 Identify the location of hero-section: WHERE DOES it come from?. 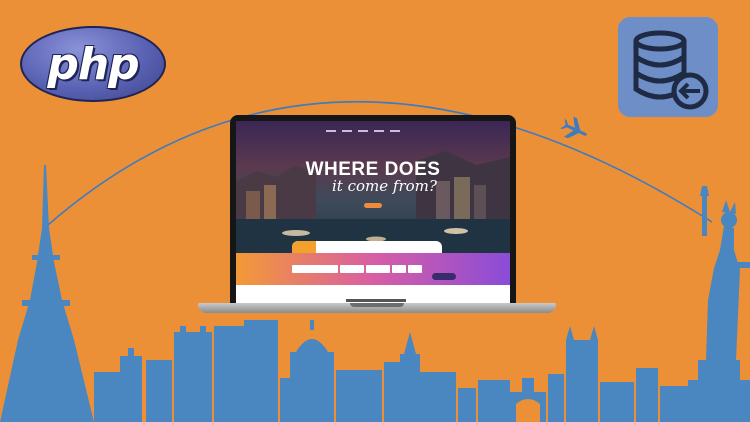
(373, 187).